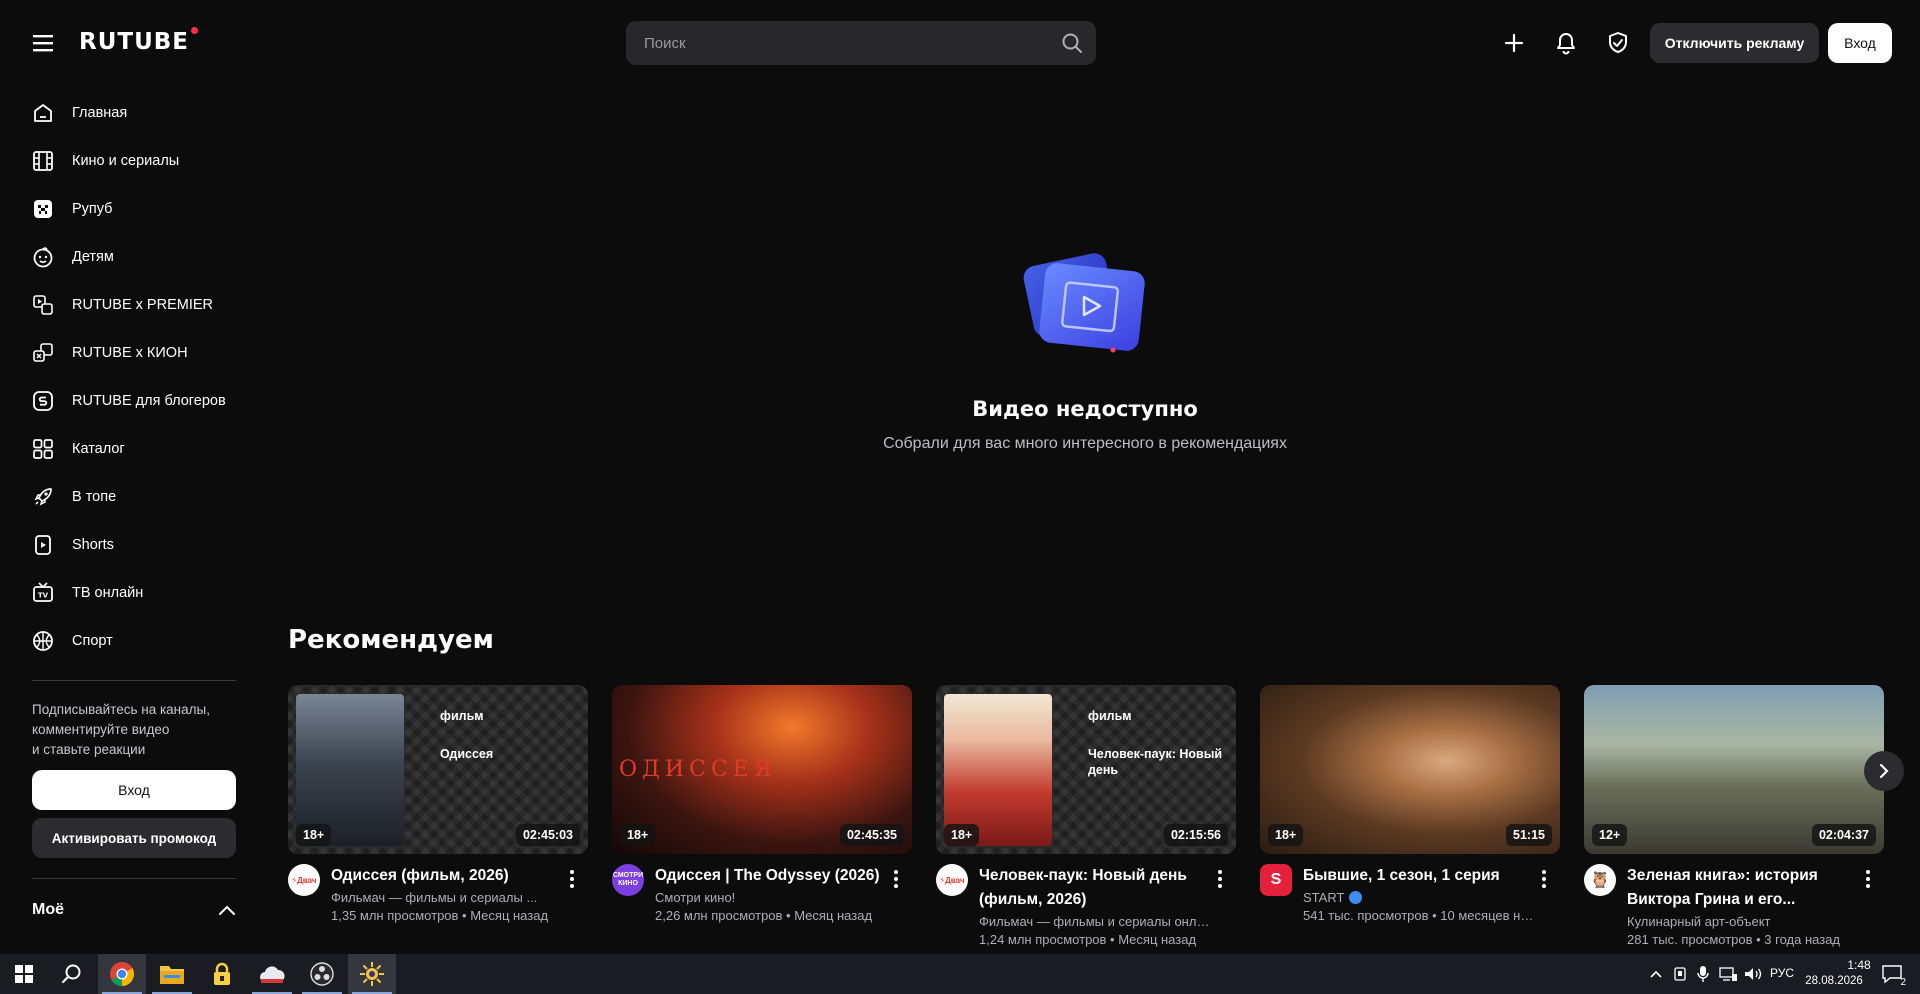 The height and width of the screenshot is (994, 1920). I want to click on shorts-icon, so click(43, 545).